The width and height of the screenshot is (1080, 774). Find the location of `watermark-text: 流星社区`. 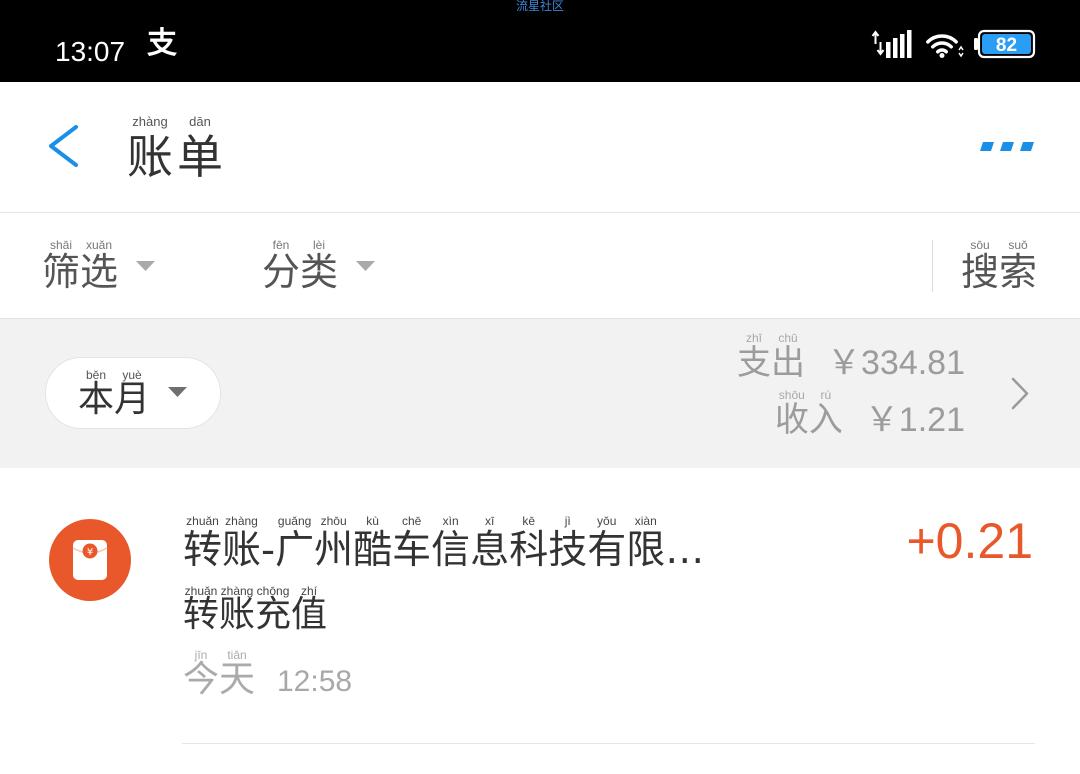

watermark-text: 流星社区 is located at coordinates (539, 6).